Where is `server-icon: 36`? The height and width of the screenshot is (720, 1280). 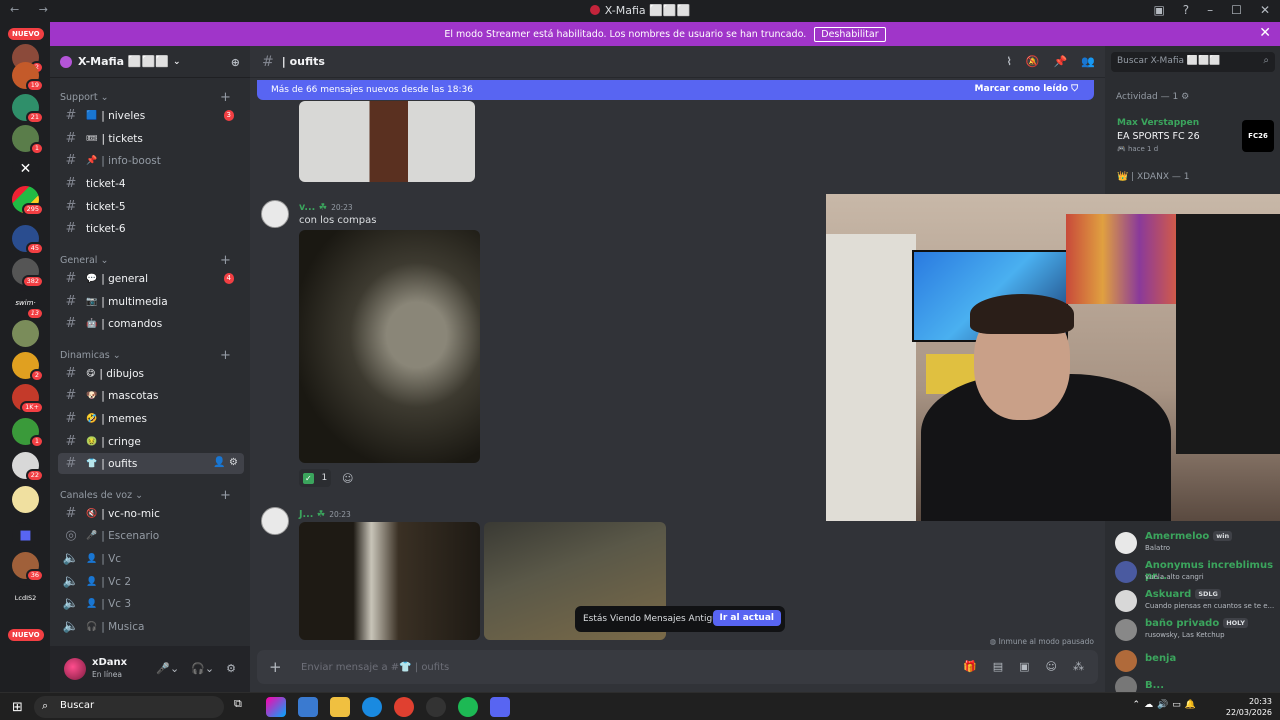
server-icon: 36 is located at coordinates (28, 567).